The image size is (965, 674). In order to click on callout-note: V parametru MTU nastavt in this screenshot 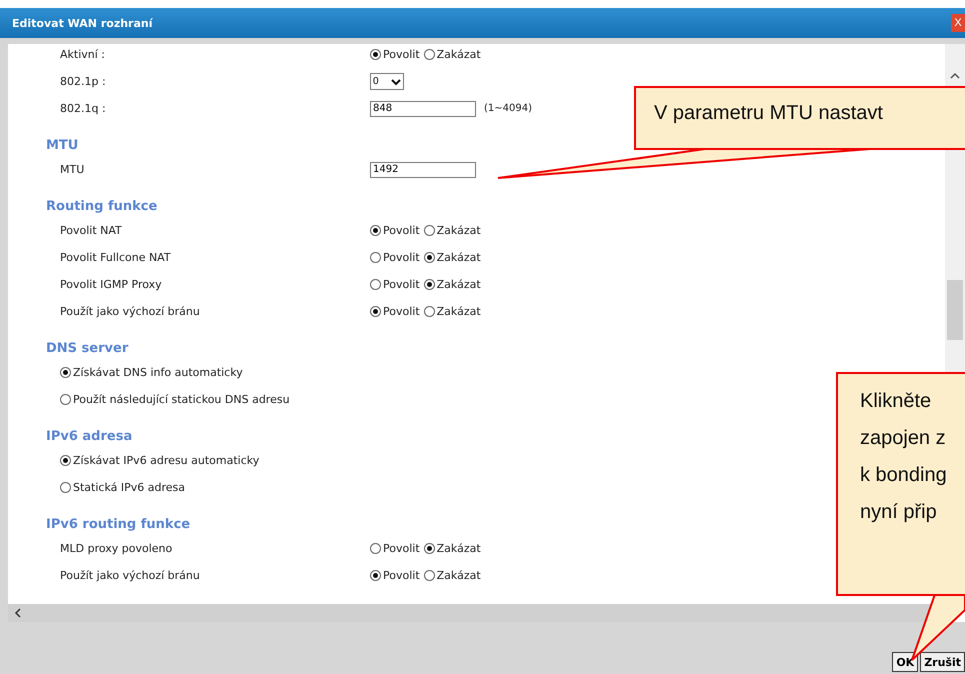, I will do `click(799, 118)`.